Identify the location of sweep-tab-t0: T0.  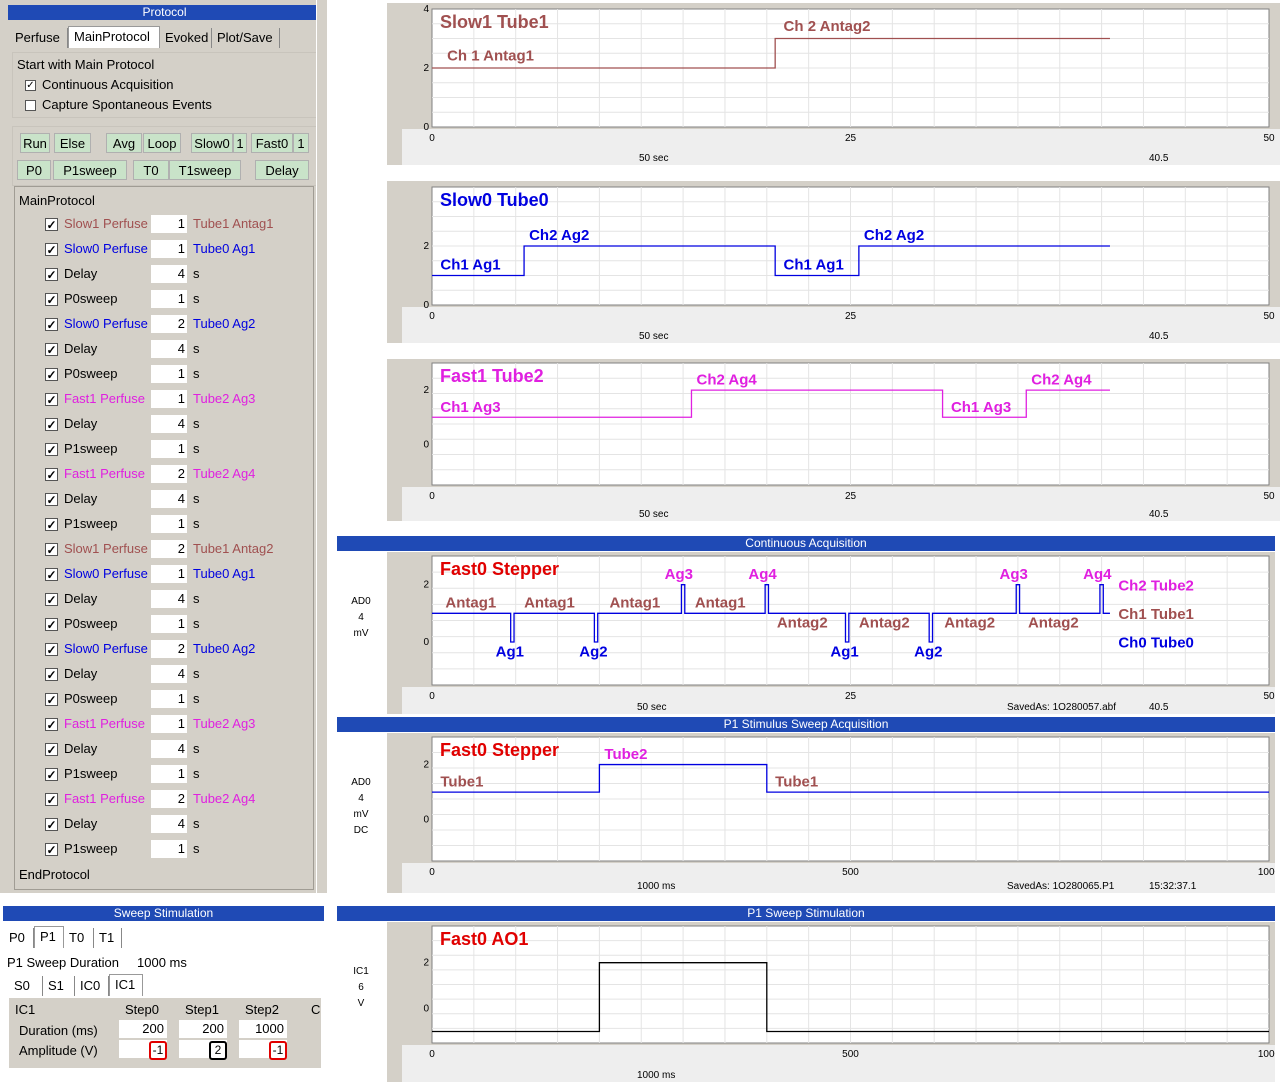
(79, 938).